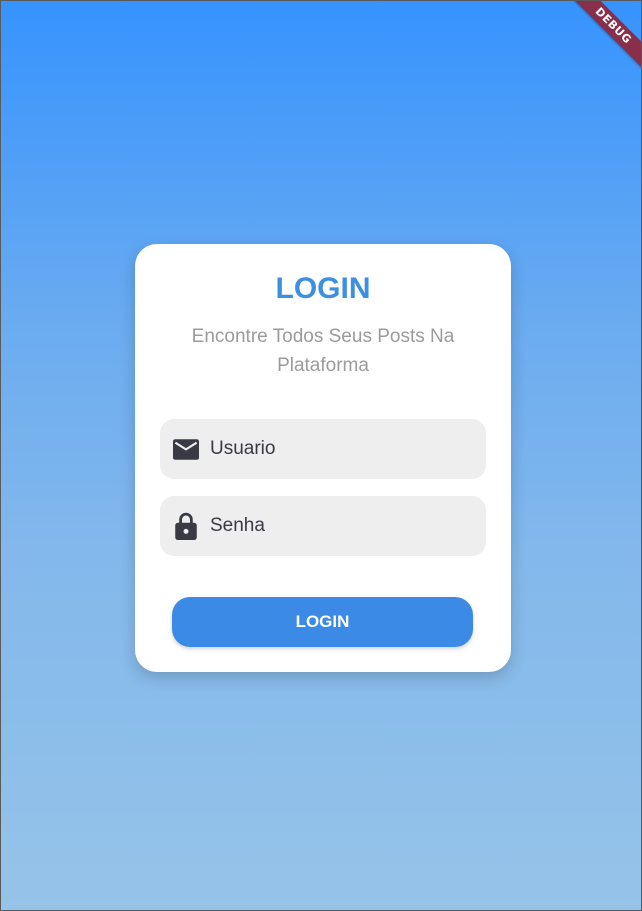 The height and width of the screenshot is (911, 642). Describe the element at coordinates (185, 449) in the screenshot. I see `mail-icon` at that location.